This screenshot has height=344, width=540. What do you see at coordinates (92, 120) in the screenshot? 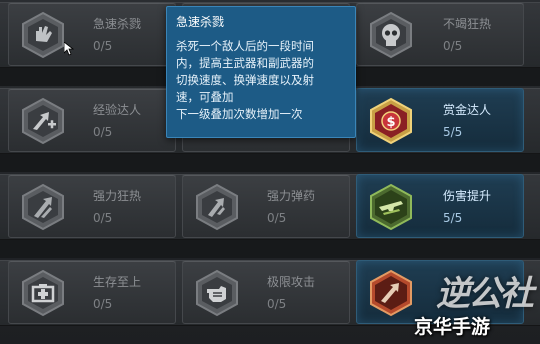
I see `skill-card-expert-experience: 经验达人 0/5` at bounding box center [92, 120].